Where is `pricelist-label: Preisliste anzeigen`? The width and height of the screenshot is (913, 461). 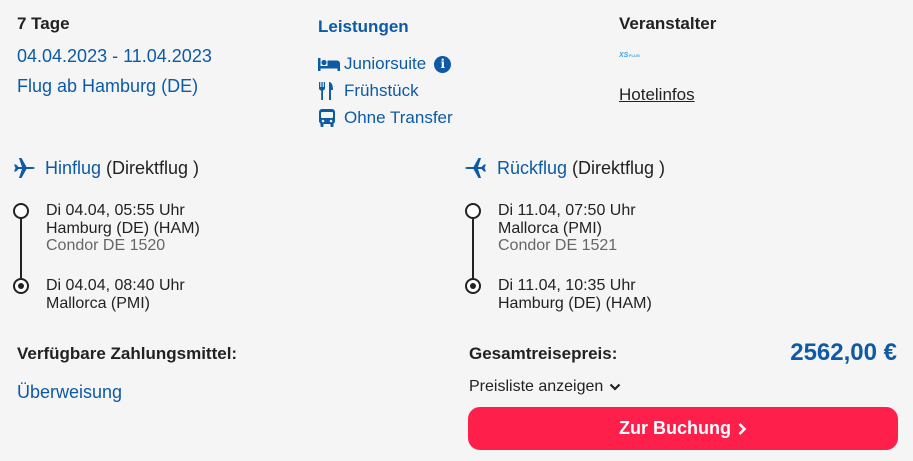 pricelist-label: Preisliste anzeigen is located at coordinates (536, 386).